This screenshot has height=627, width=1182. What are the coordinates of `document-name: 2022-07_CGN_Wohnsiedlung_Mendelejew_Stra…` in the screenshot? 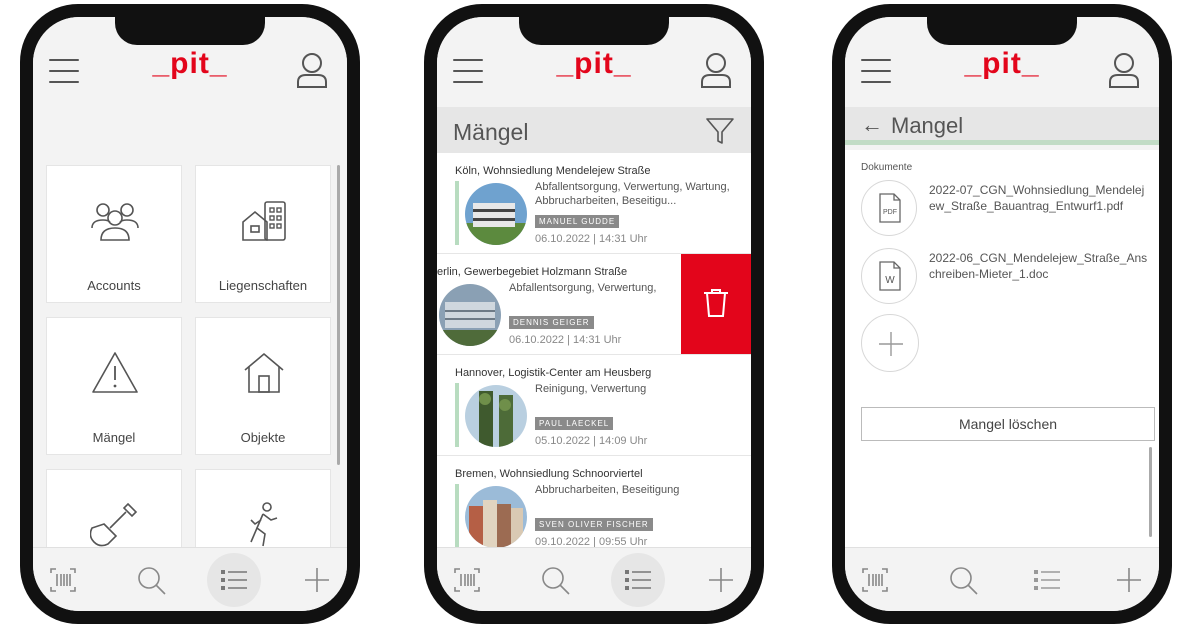 It's located at (1037, 198).